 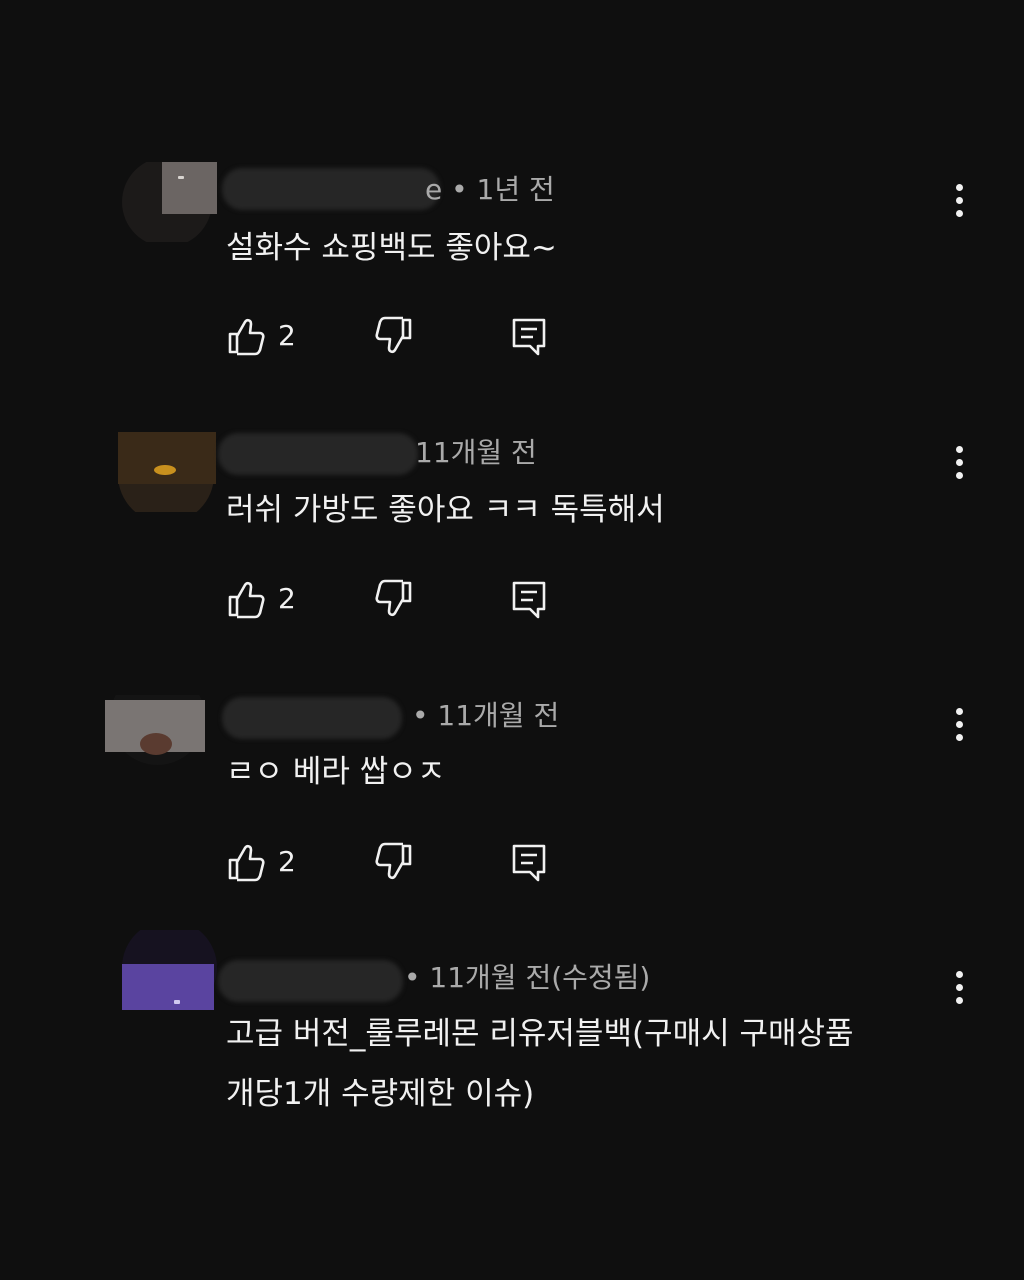 What do you see at coordinates (380, 1094) in the screenshot?
I see `comment-text-line: 개당1개 수량제한 이슈)` at bounding box center [380, 1094].